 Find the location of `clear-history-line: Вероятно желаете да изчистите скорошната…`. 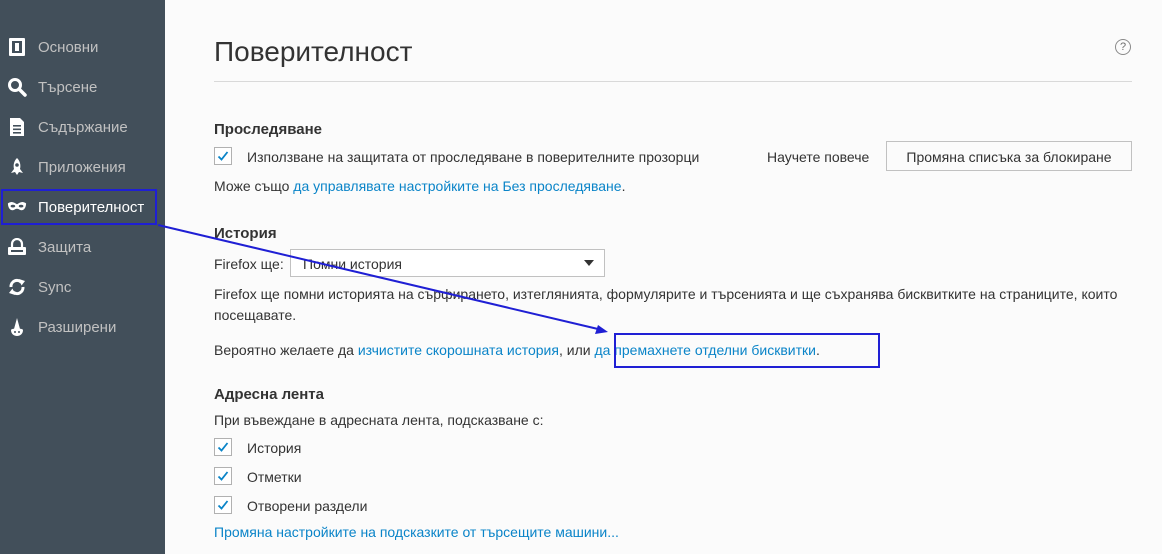

clear-history-line: Вероятно желаете да изчистите скорошната… is located at coordinates (517, 350).